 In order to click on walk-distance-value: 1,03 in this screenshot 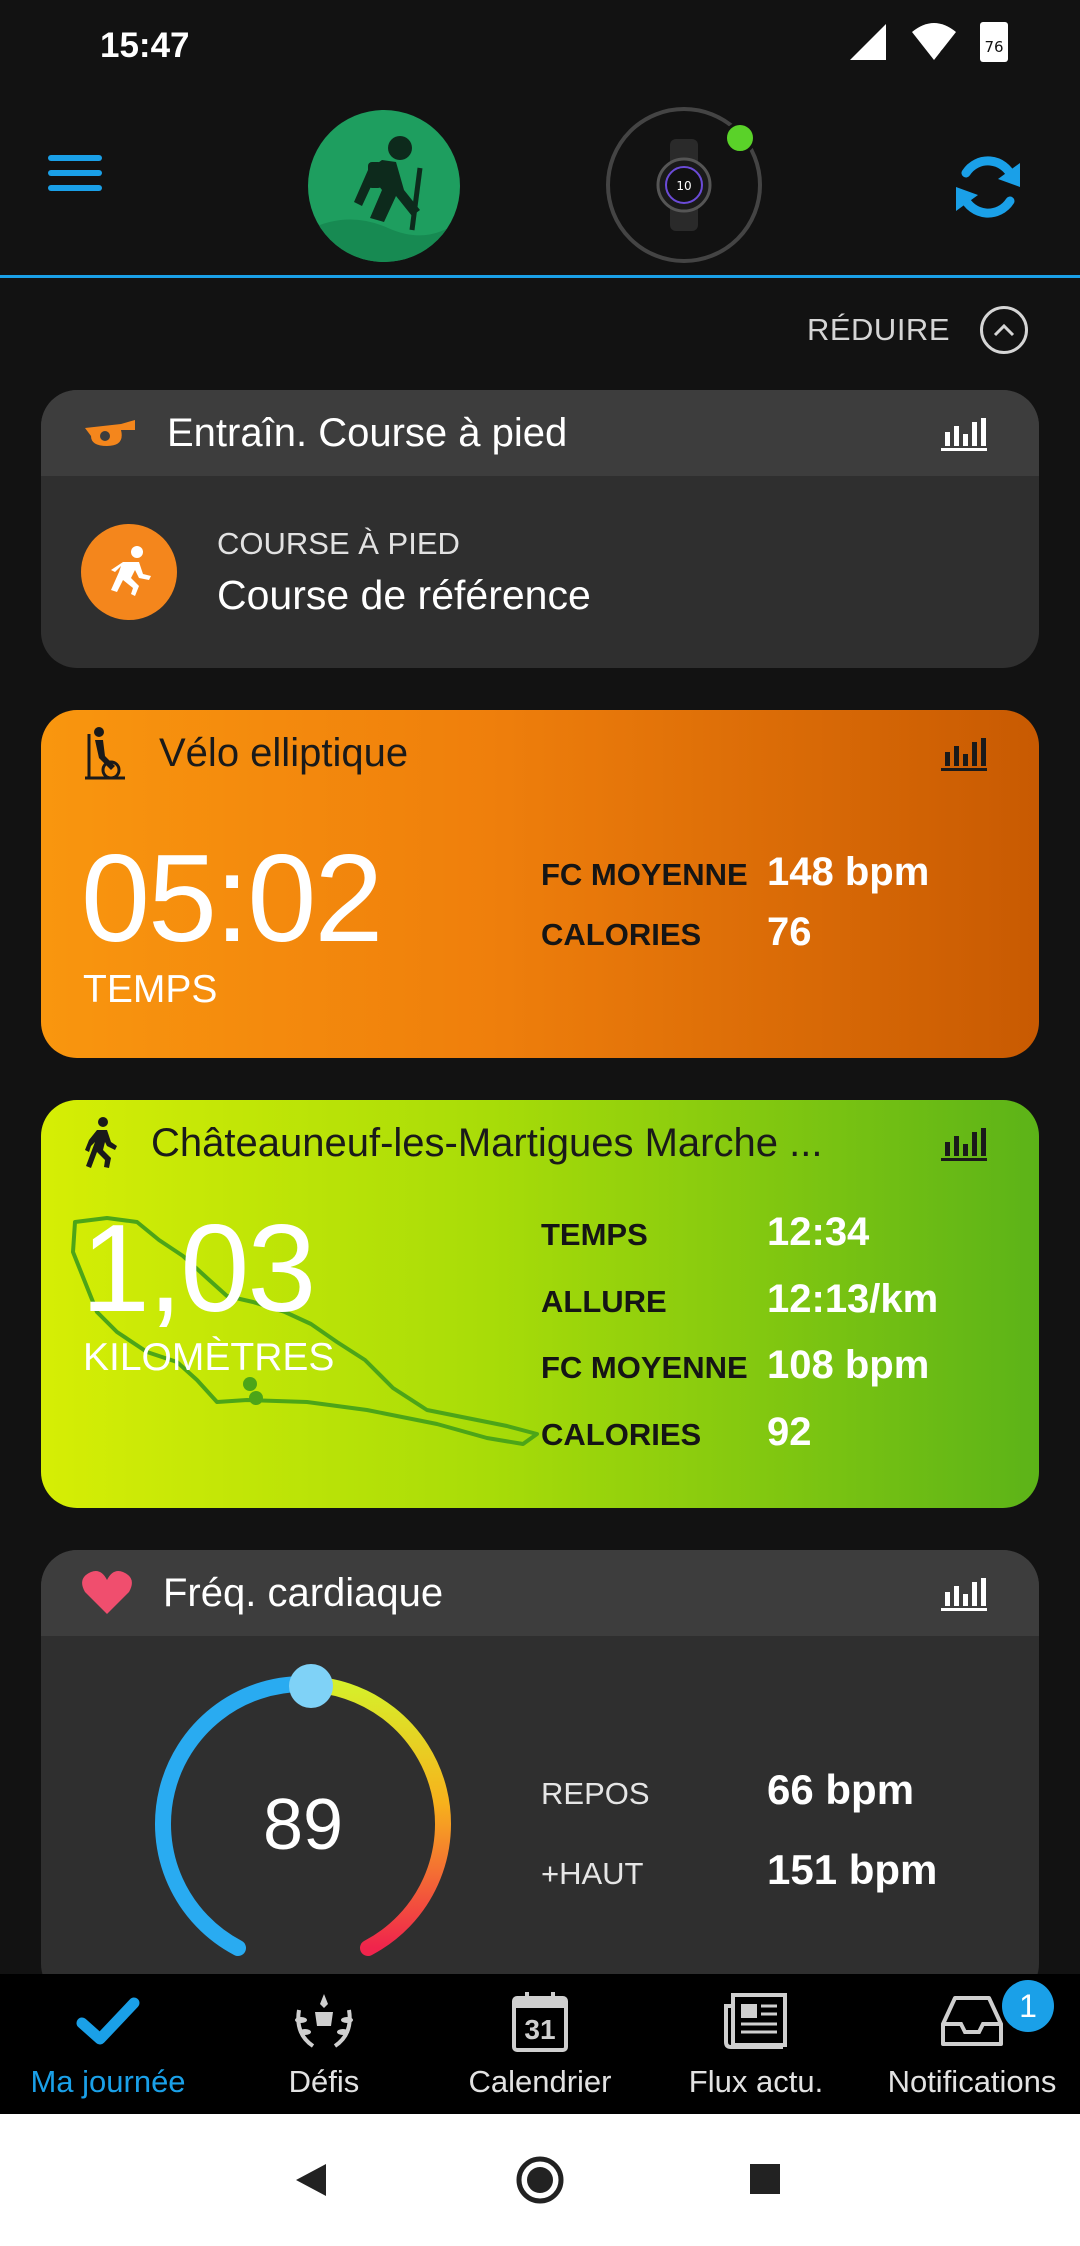, I will do `click(198, 1269)`.